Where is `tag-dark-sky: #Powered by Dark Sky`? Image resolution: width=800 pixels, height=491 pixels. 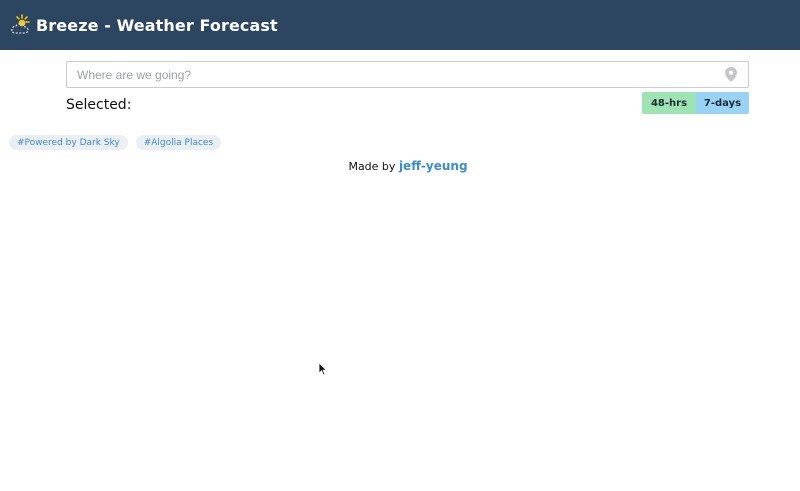 tag-dark-sky: #Powered by Dark Sky is located at coordinates (68, 142).